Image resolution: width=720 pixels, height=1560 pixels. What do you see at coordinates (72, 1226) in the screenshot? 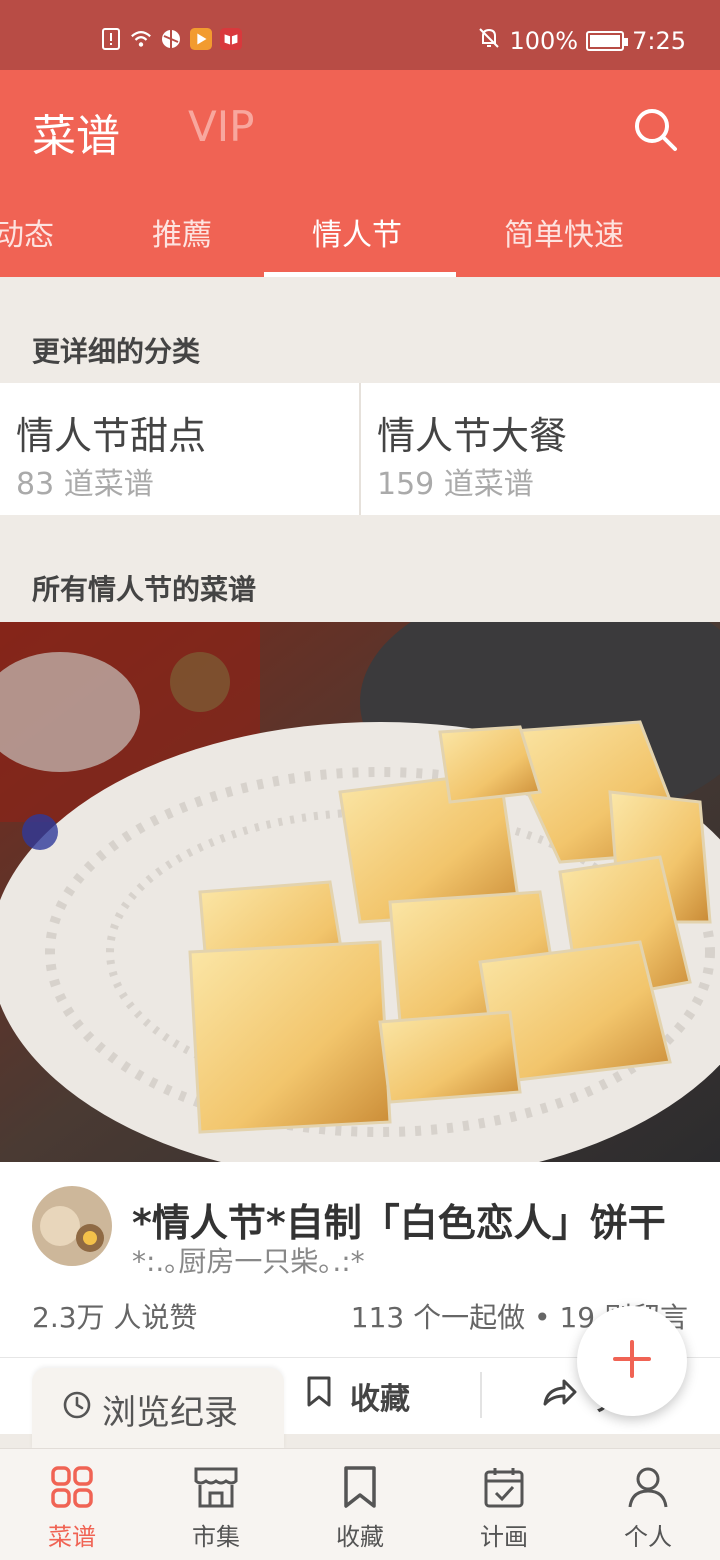
I see `author-avatar` at bounding box center [72, 1226].